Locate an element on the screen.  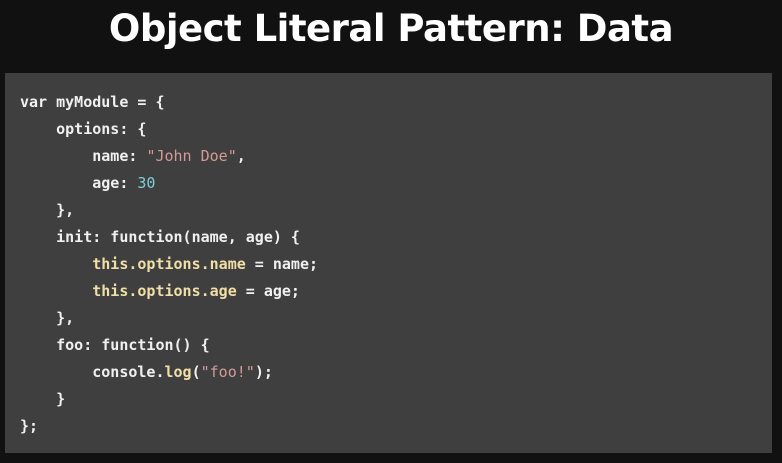
code-token: var myModule = { is located at coordinates (92, 102).